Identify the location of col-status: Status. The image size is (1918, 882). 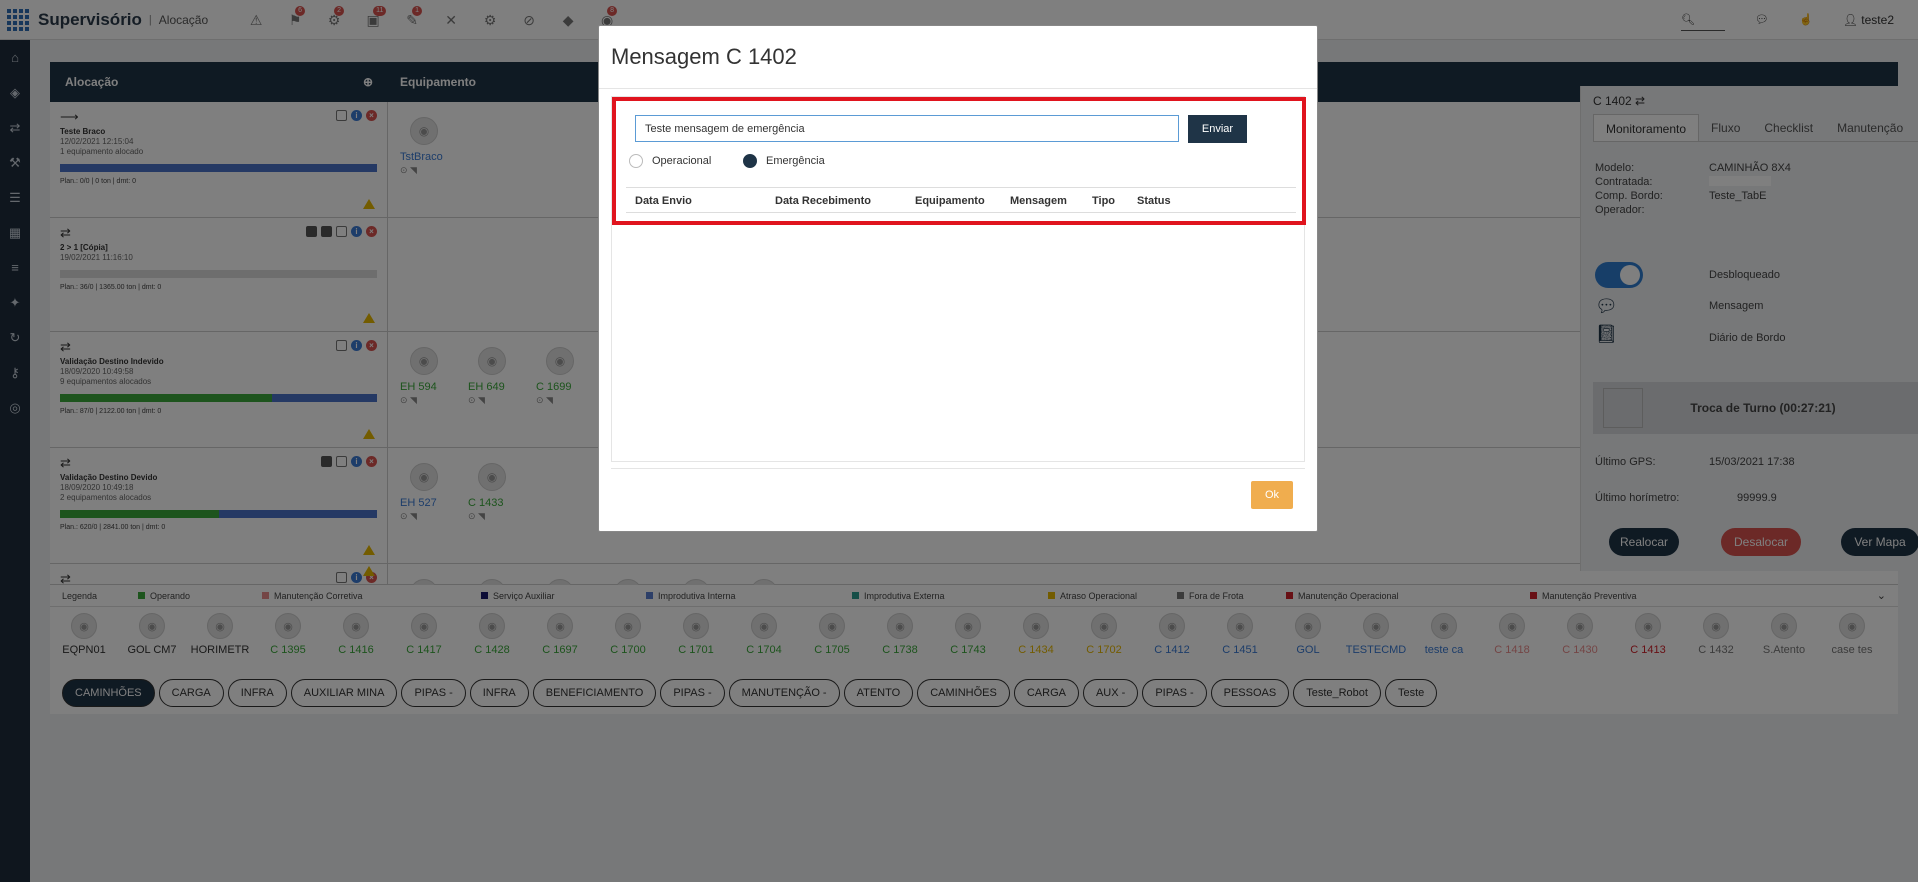
(1154, 201).